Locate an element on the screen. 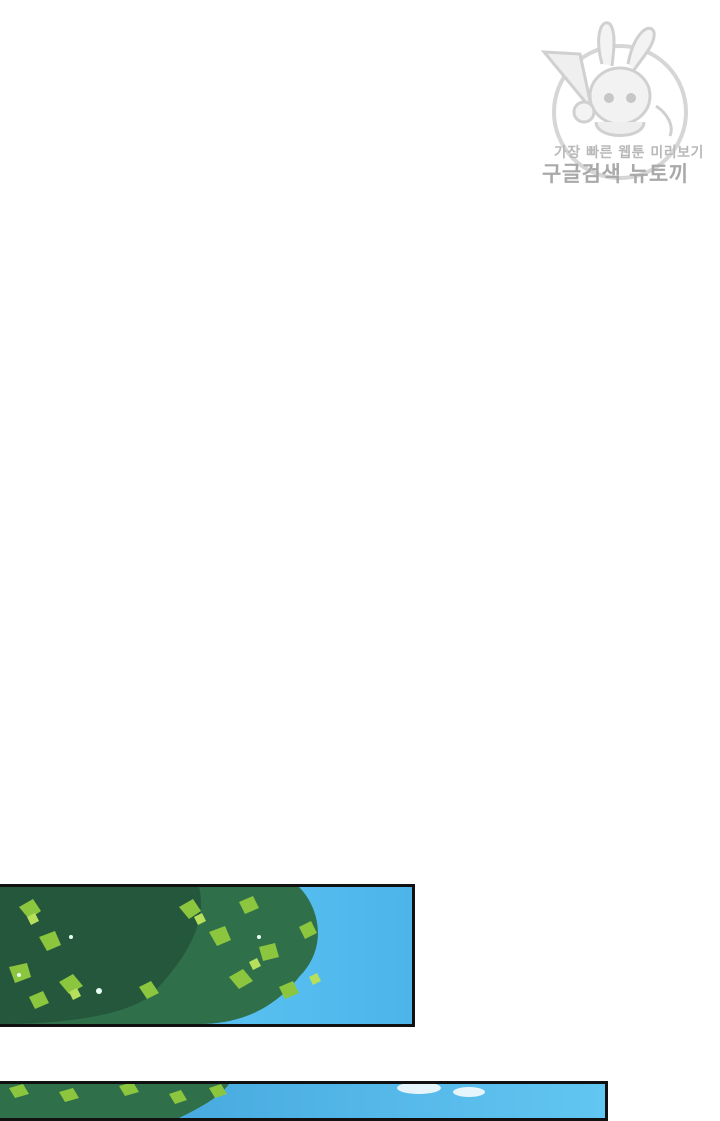 This screenshot has height=1121, width=720. comic-panel-tree is located at coordinates (207, 955).